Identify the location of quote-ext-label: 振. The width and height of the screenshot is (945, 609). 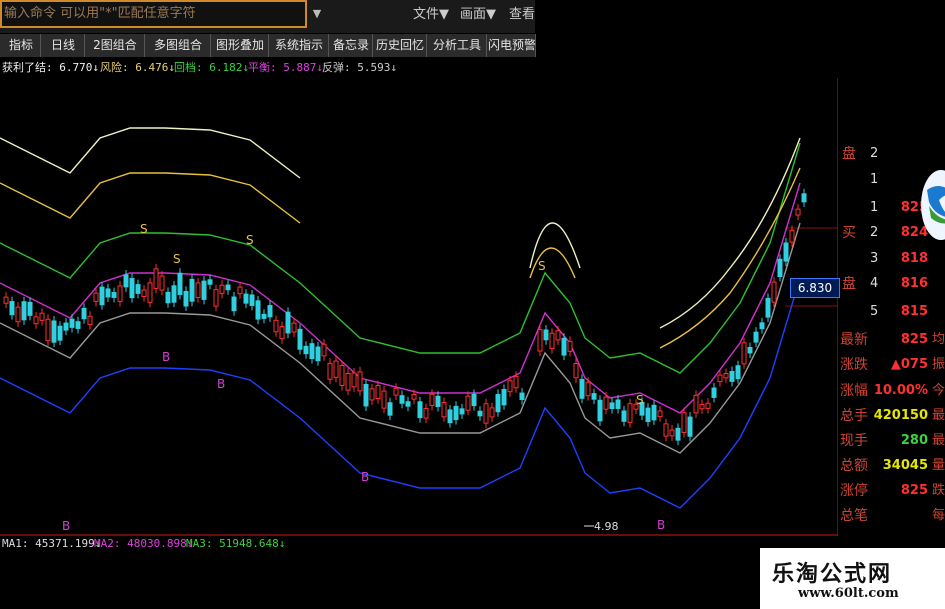
(938, 364).